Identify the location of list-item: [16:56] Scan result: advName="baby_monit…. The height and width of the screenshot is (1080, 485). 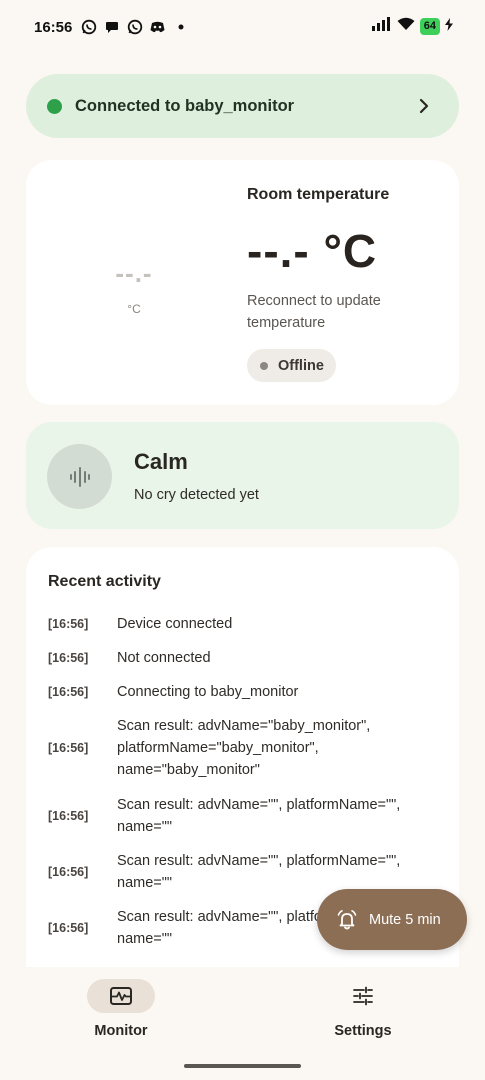
(245, 748).